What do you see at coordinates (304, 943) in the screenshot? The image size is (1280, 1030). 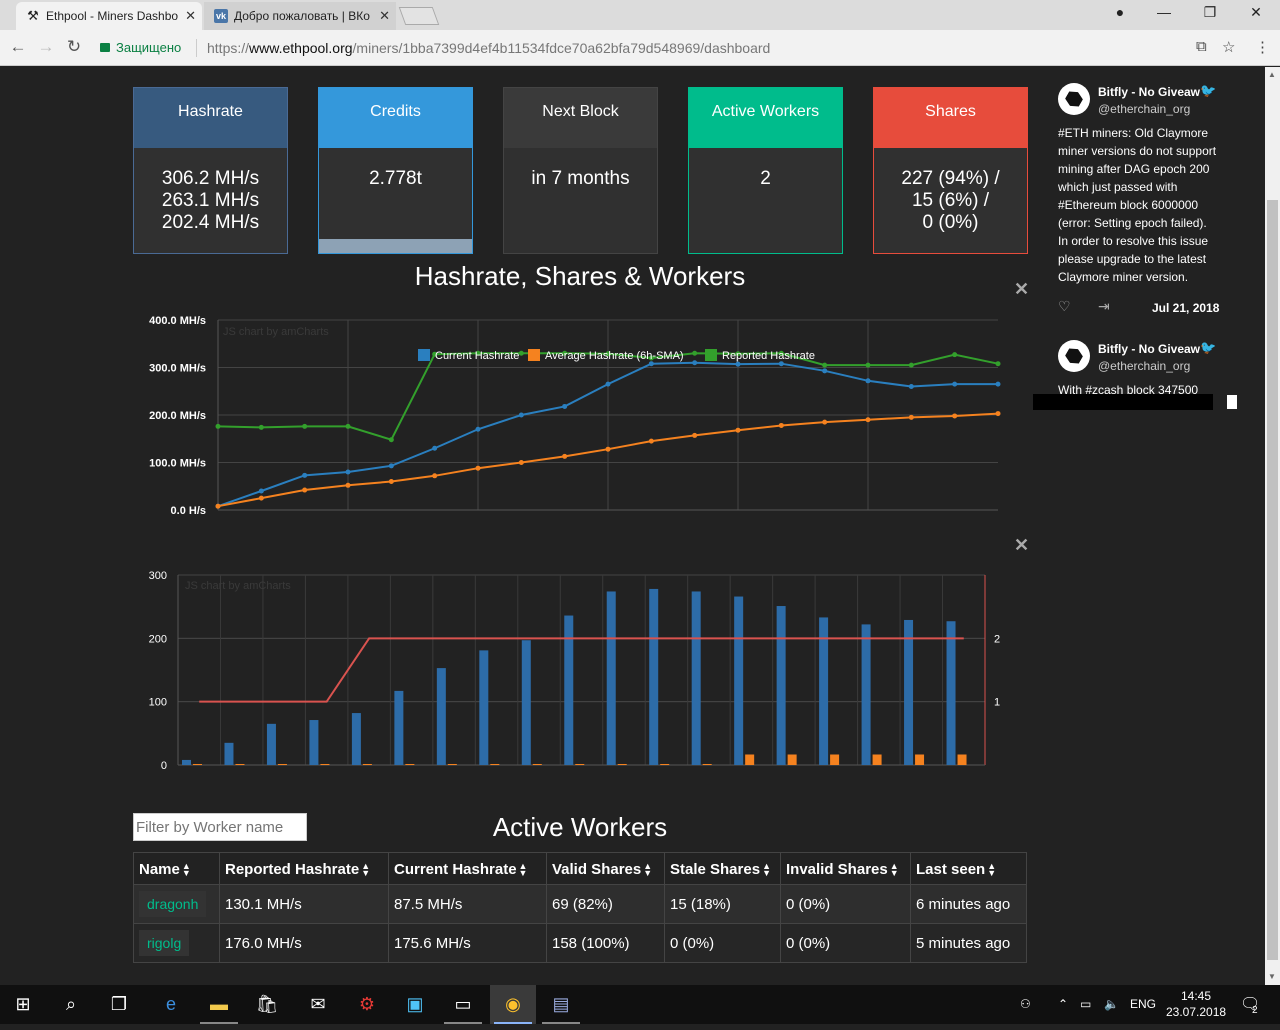 I see `table-cell: 176.0 MH/s` at bounding box center [304, 943].